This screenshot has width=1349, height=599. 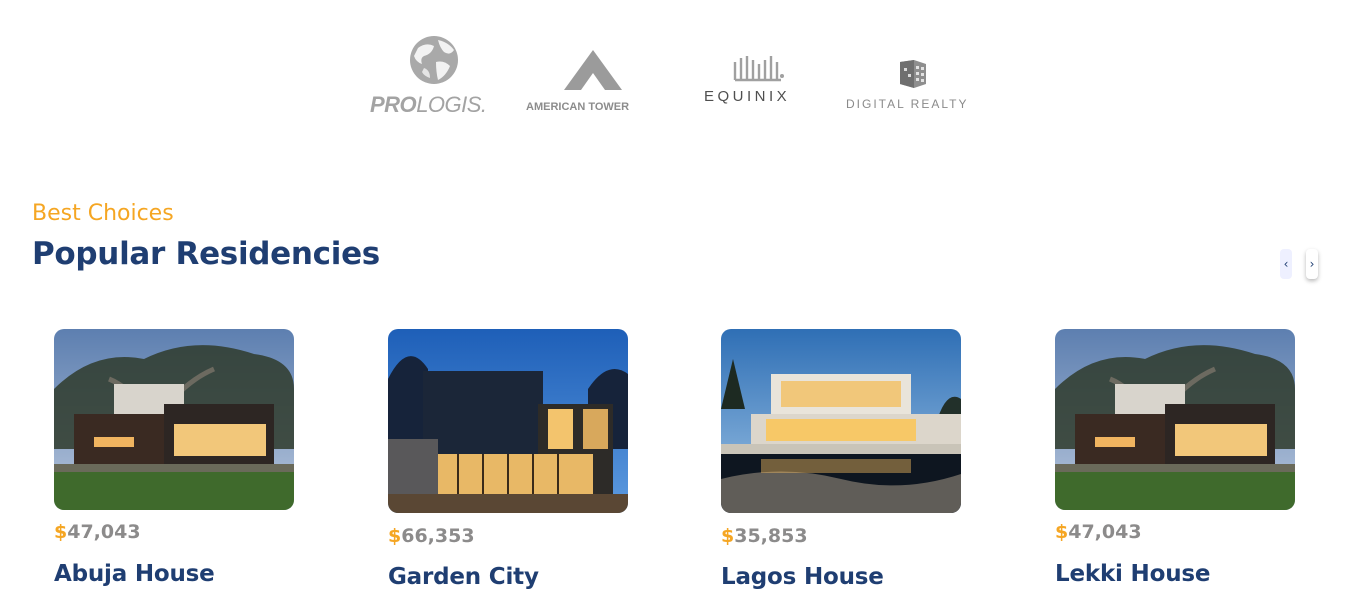 I want to click on equinix-bars-icon, so click(x=758, y=69).